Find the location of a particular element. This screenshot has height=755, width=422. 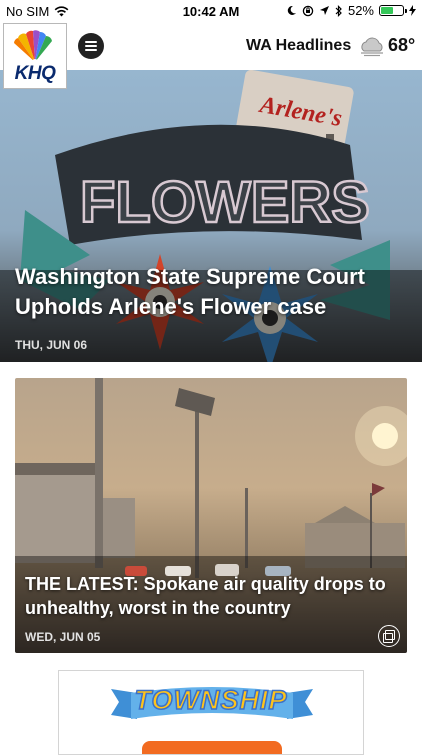

battery-percent: 52% is located at coordinates (360, 10).